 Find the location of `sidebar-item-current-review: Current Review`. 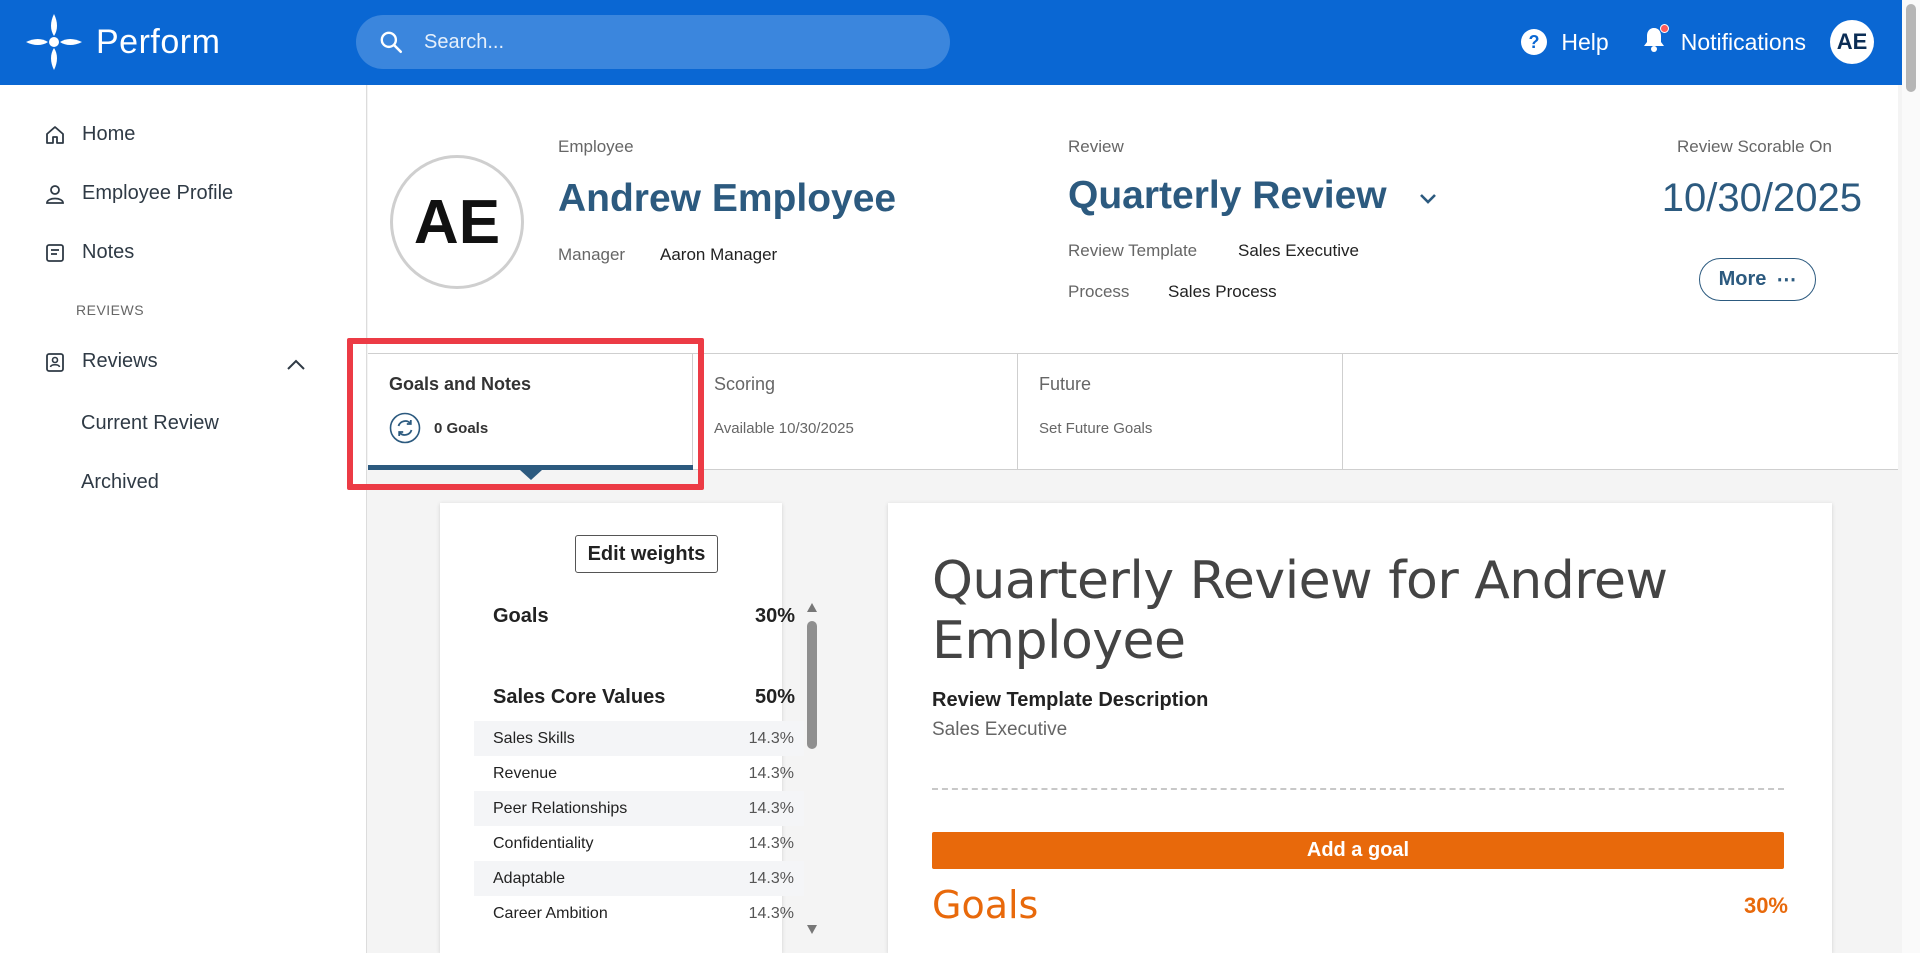

sidebar-item-current-review: Current Review is located at coordinates (150, 423).